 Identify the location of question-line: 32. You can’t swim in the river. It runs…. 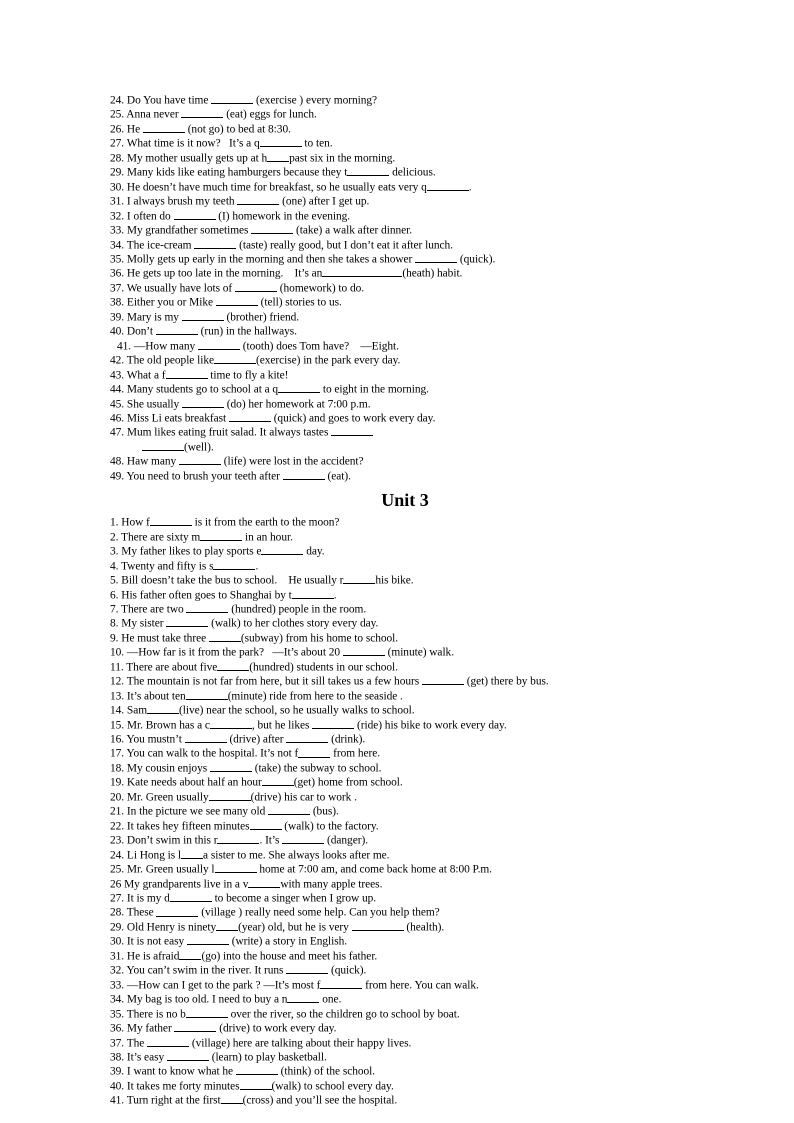
(410, 970).